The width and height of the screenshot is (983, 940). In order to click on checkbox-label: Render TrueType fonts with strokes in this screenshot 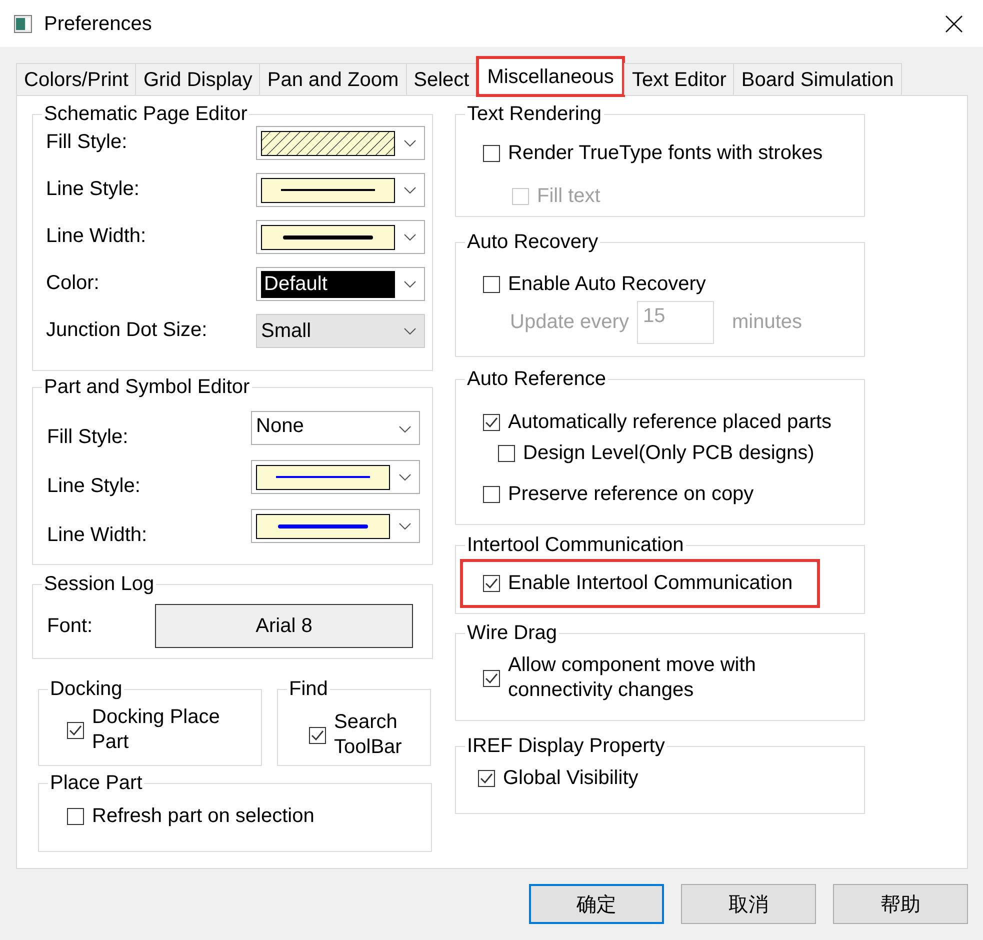, I will do `click(665, 153)`.